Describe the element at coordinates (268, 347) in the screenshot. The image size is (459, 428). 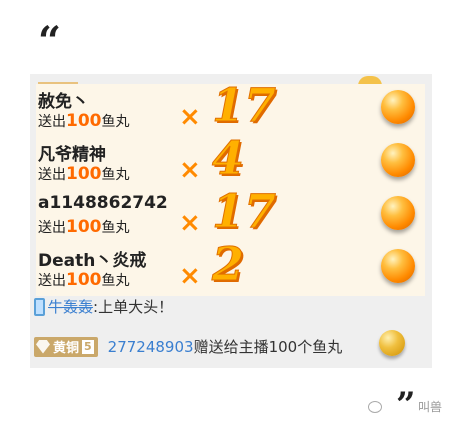
I see `gift-notice-text: 赠送给主播100个鱼丸` at that location.